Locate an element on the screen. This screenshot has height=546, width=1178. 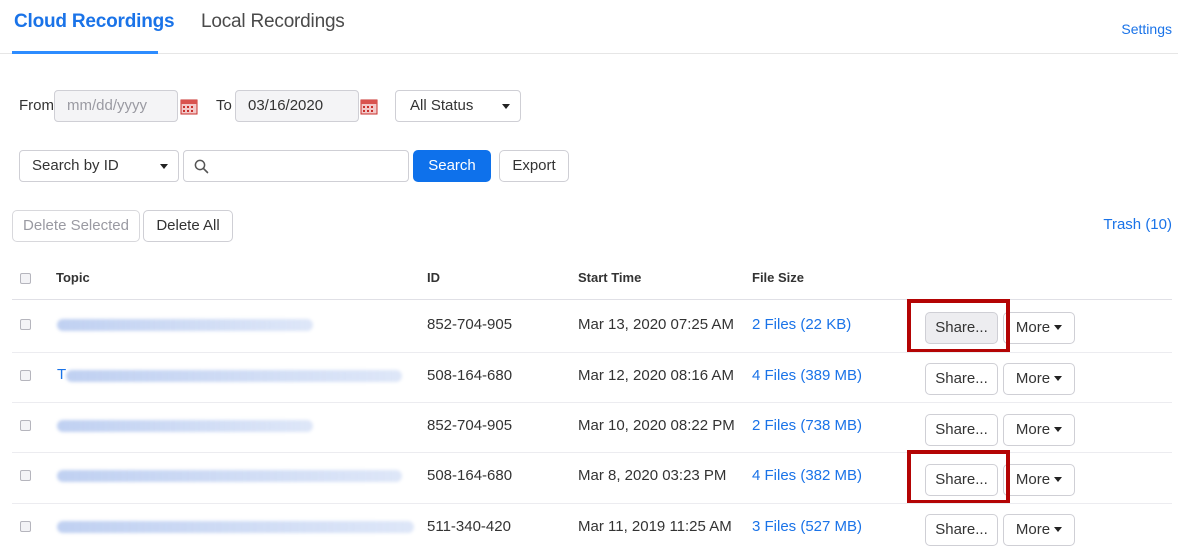
search-button: Search is located at coordinates (452, 166).